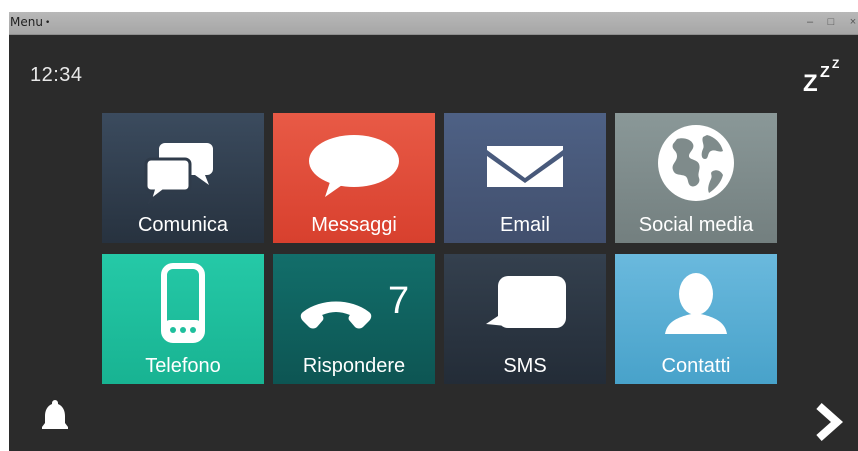 The width and height of the screenshot is (858, 451). Describe the element at coordinates (696, 163) in the screenshot. I see `globe-icon` at that location.